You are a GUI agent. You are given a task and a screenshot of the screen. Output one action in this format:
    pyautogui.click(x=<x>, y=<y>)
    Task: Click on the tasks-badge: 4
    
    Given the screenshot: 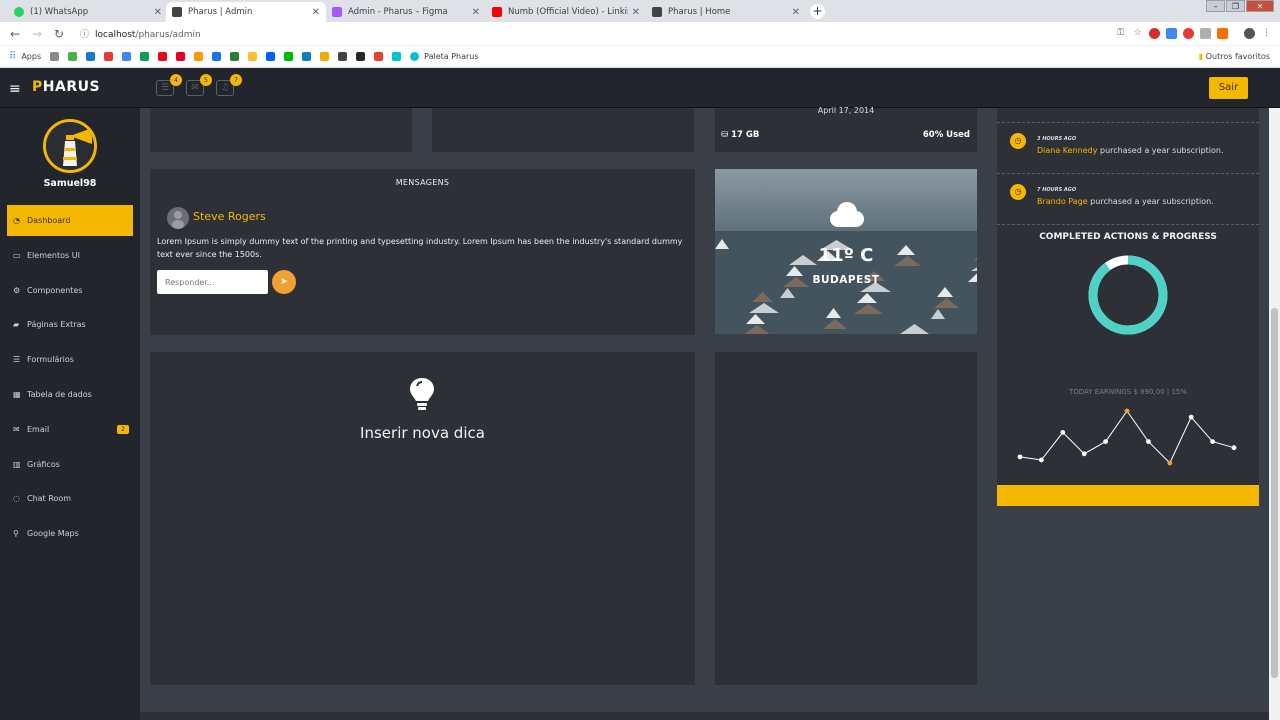 What is the action you would take?
    pyautogui.click(x=176, y=80)
    